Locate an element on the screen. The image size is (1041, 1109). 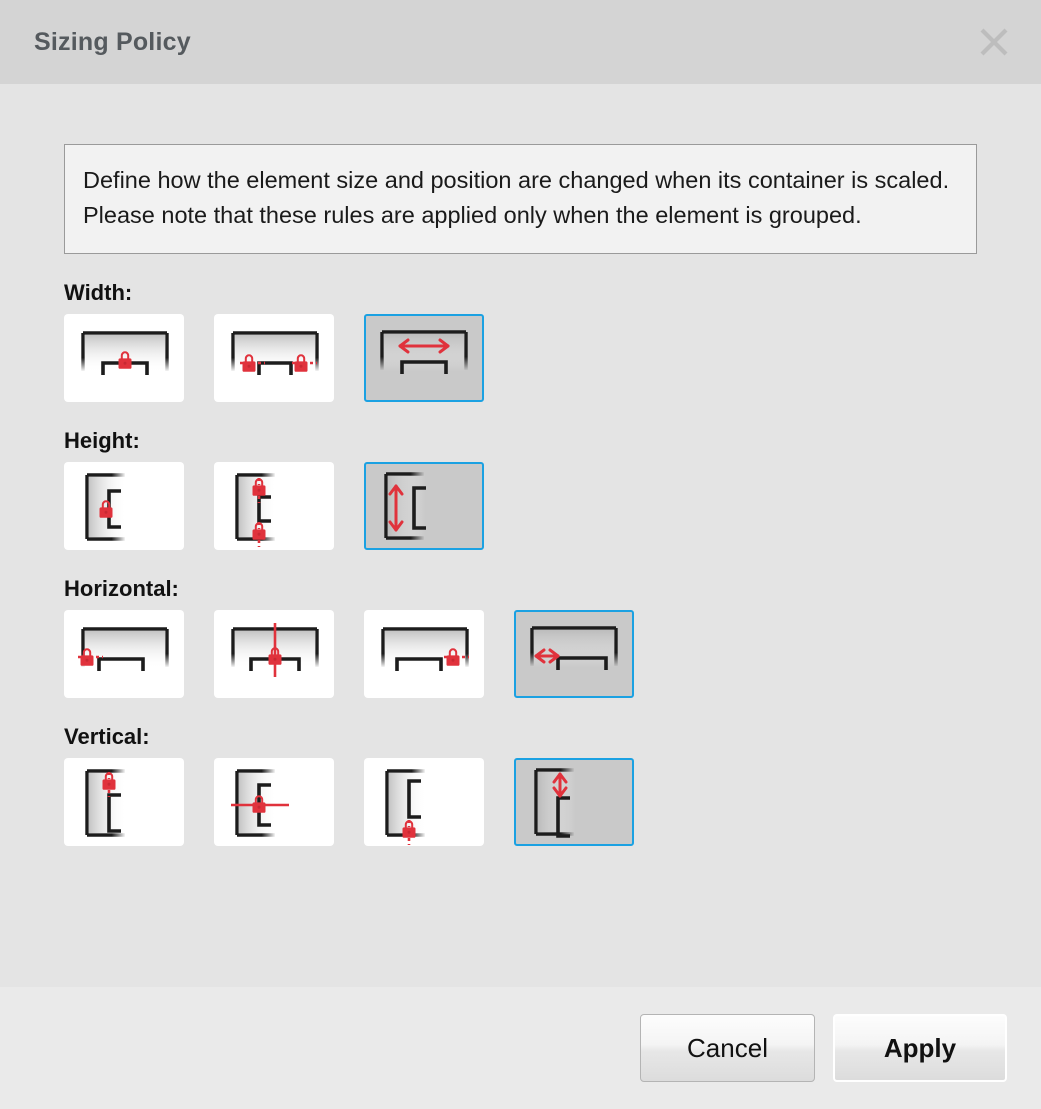
option-row-horizontal is located at coordinates (520, 654).